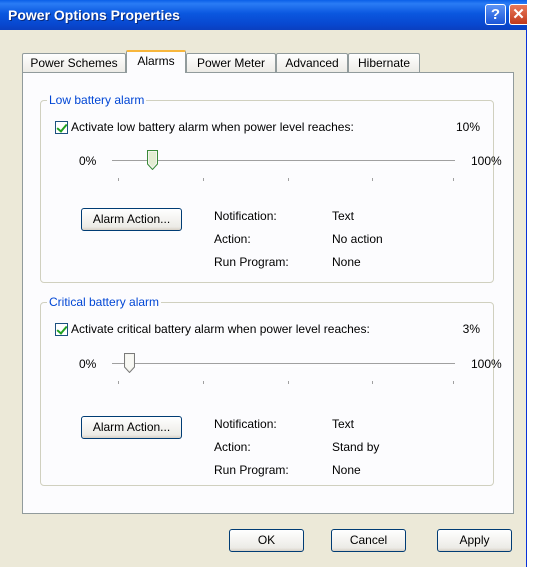 Image resolution: width=535 pixels, height=567 pixels. I want to click on tab-alarms: Alarms, so click(156, 61).